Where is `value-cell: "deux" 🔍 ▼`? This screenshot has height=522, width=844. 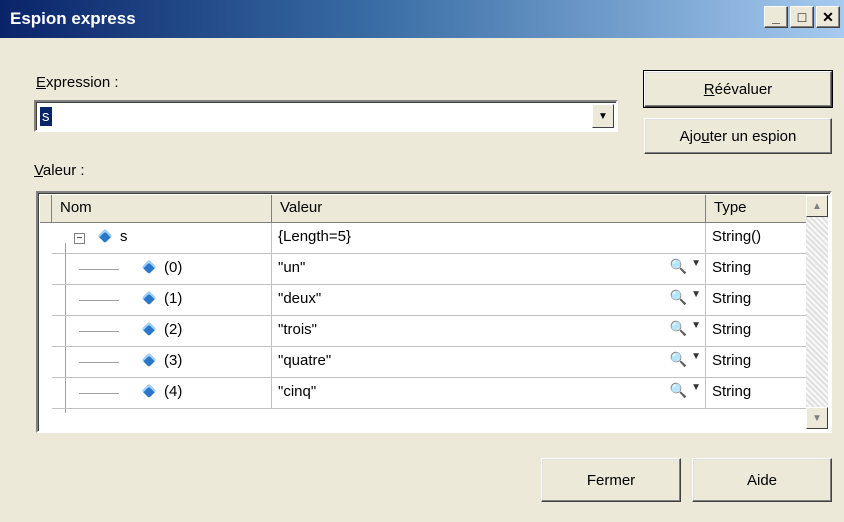 value-cell: "deux" 🔍 ▼ is located at coordinates (489, 300).